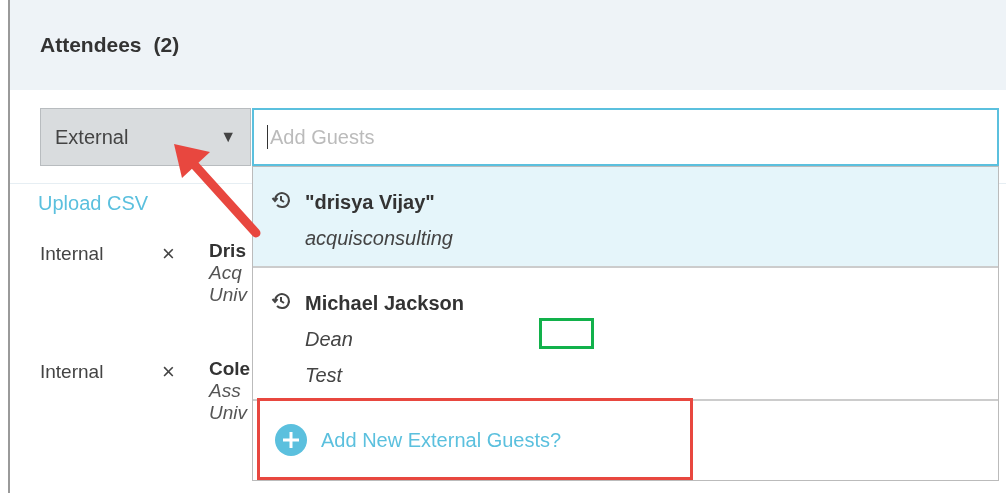 This screenshot has height=493, width=1006. What do you see at coordinates (228, 137) in the screenshot?
I see `caret-icon: ▼` at bounding box center [228, 137].